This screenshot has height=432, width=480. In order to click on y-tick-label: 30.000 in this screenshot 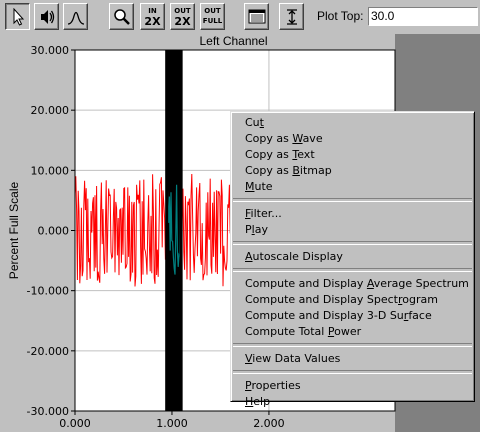, I will do `click(50, 50)`.